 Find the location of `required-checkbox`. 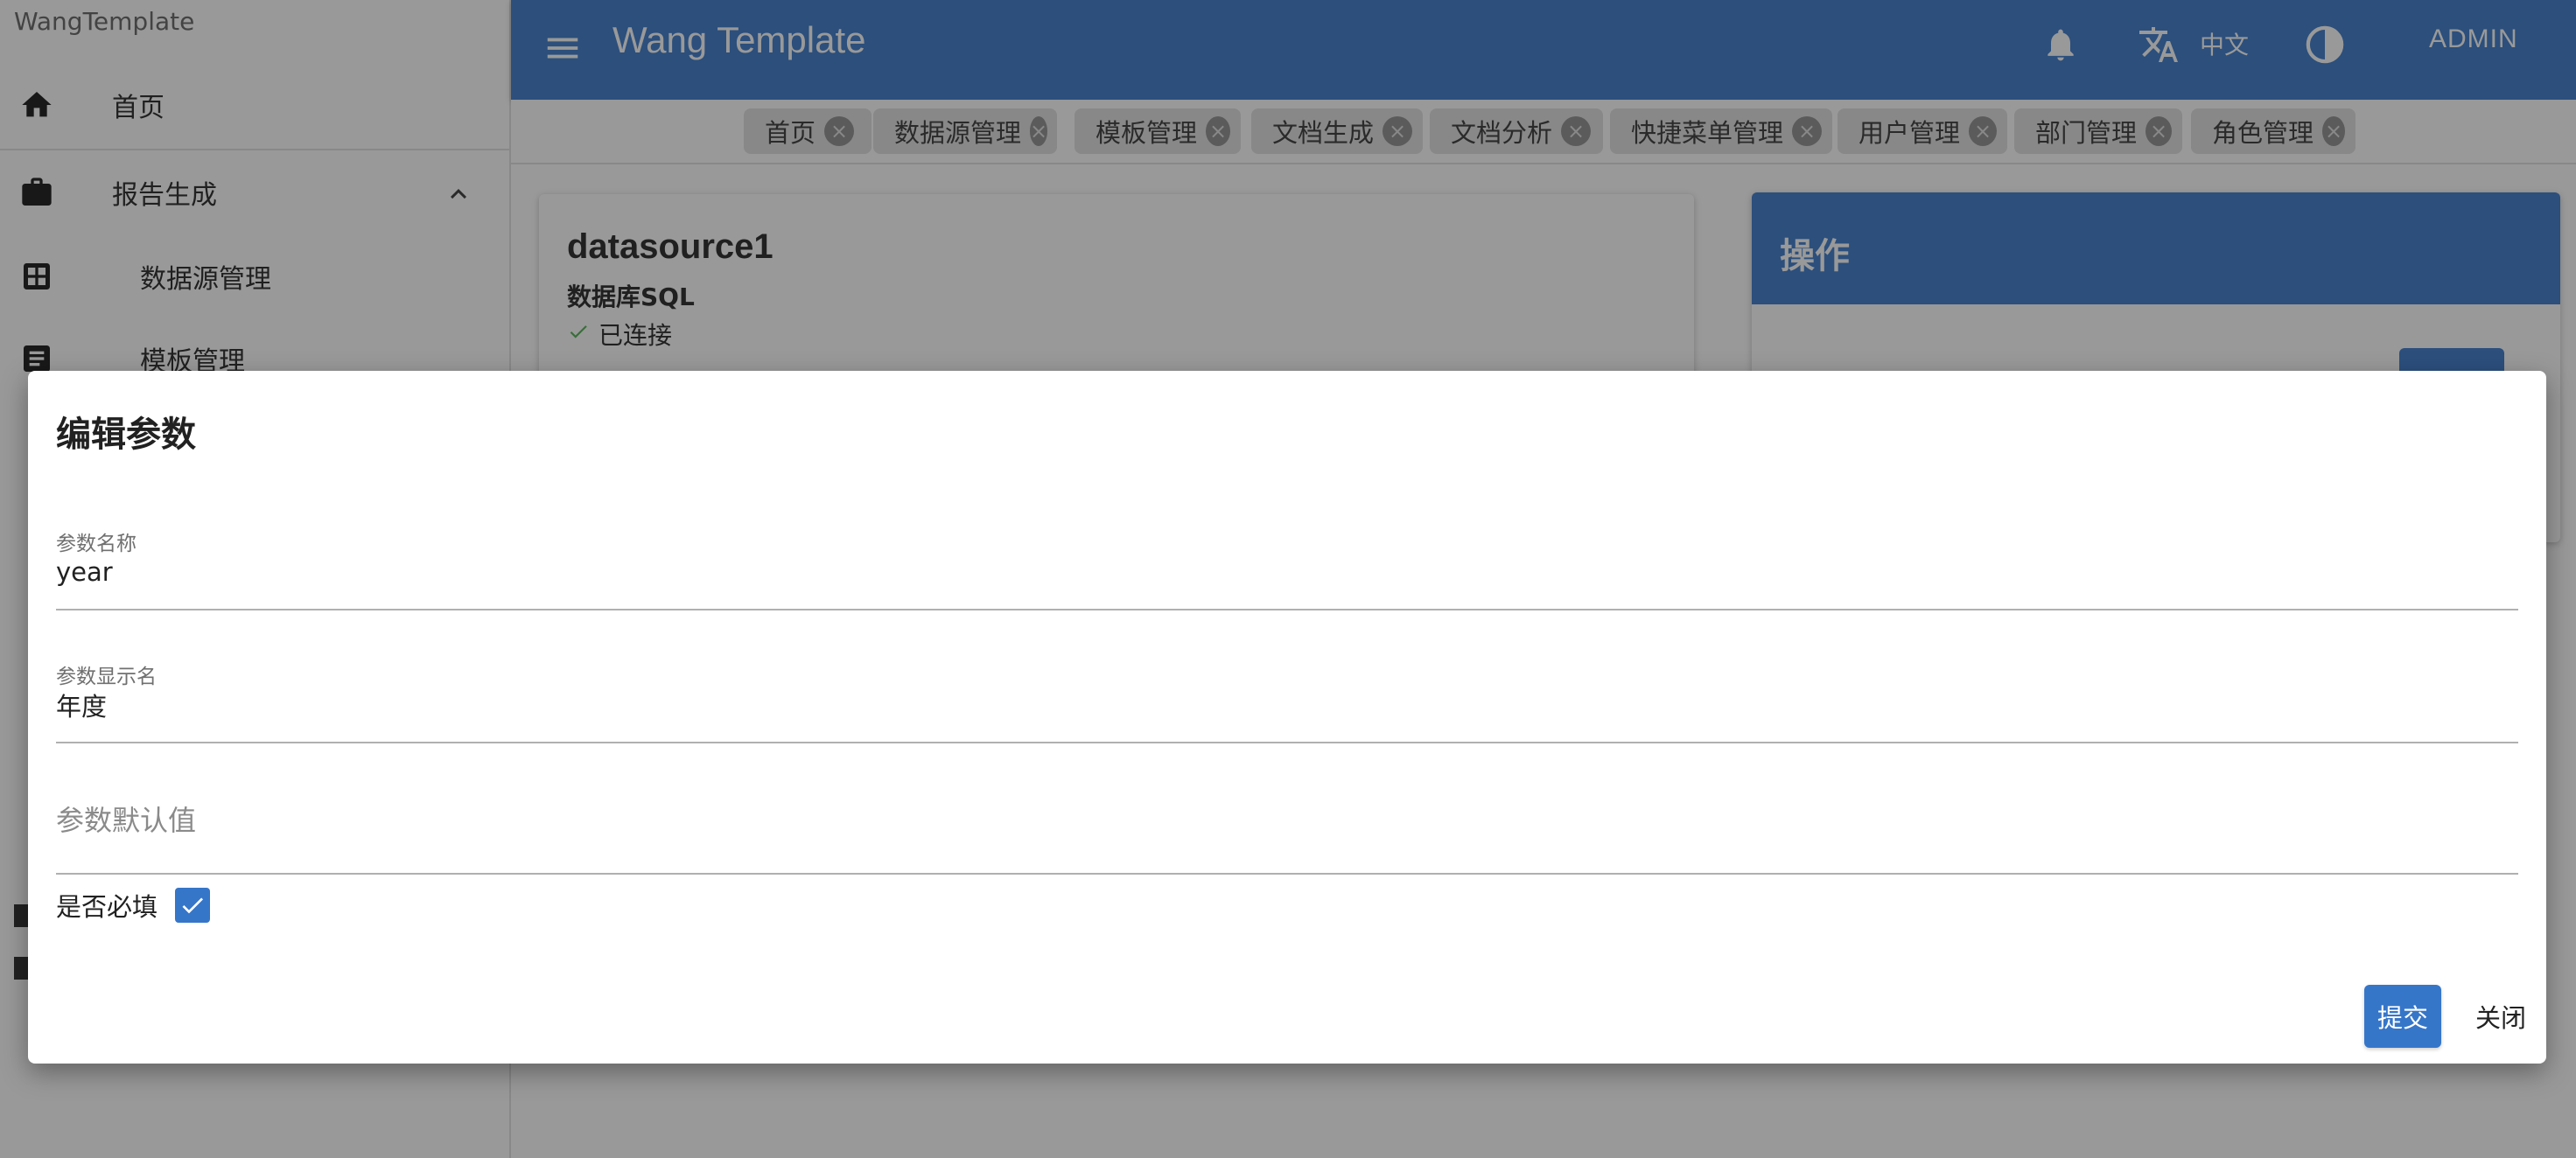

required-checkbox is located at coordinates (193, 906).